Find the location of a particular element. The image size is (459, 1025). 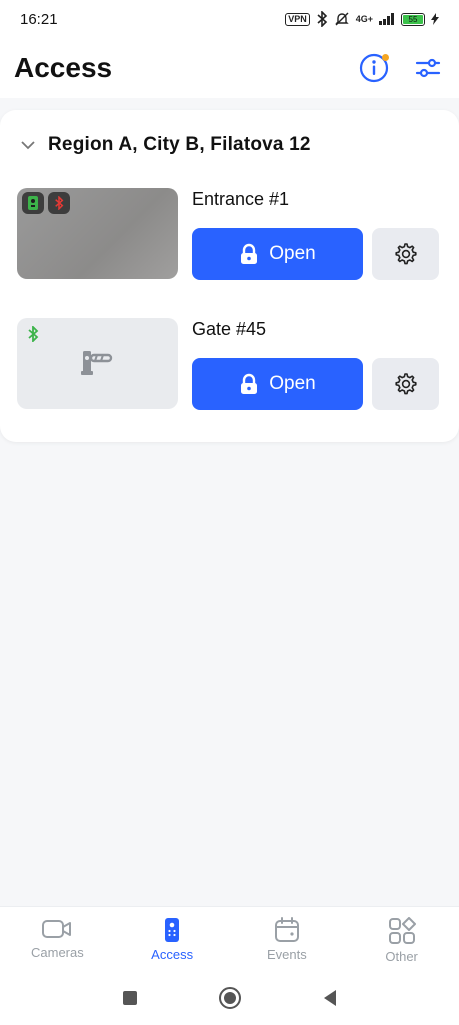

device-row: Entrance #1 Open is located at coordinates (229, 234).